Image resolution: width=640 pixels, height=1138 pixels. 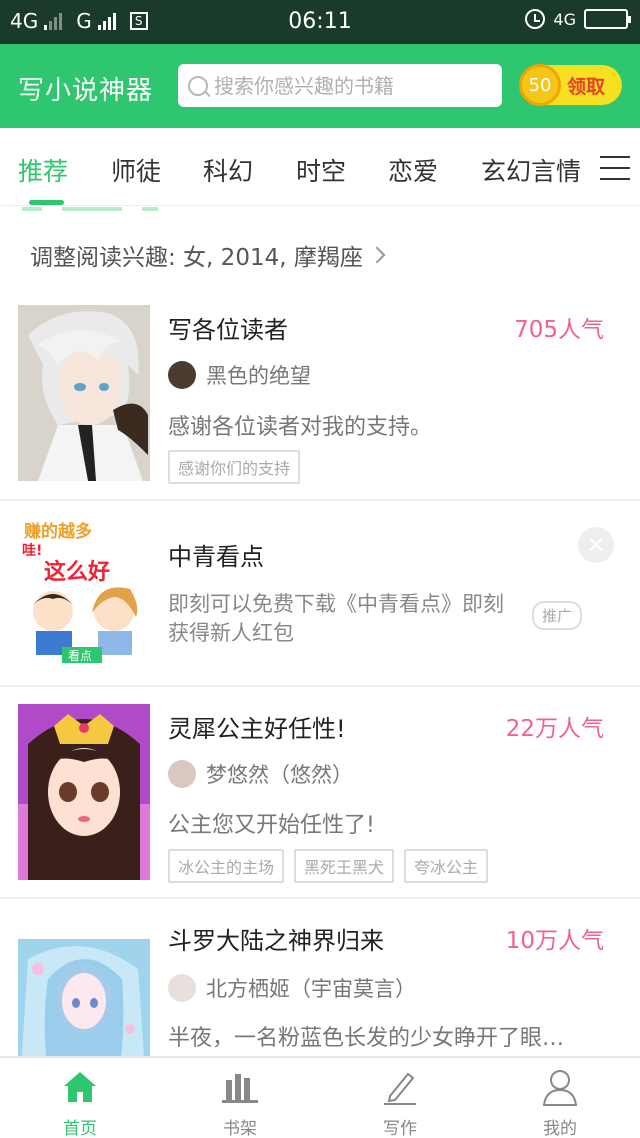 What do you see at coordinates (80, 1087) in the screenshot?
I see `home-icon` at bounding box center [80, 1087].